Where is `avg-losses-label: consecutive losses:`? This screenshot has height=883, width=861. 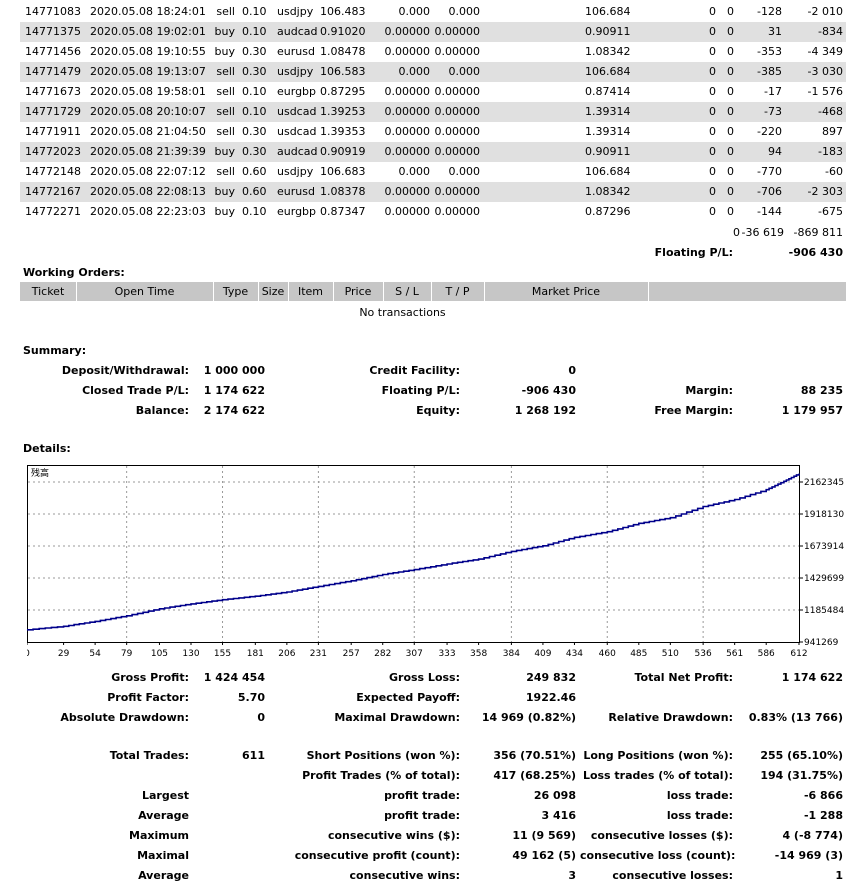 avg-losses-label: consecutive losses: is located at coordinates (672, 875).